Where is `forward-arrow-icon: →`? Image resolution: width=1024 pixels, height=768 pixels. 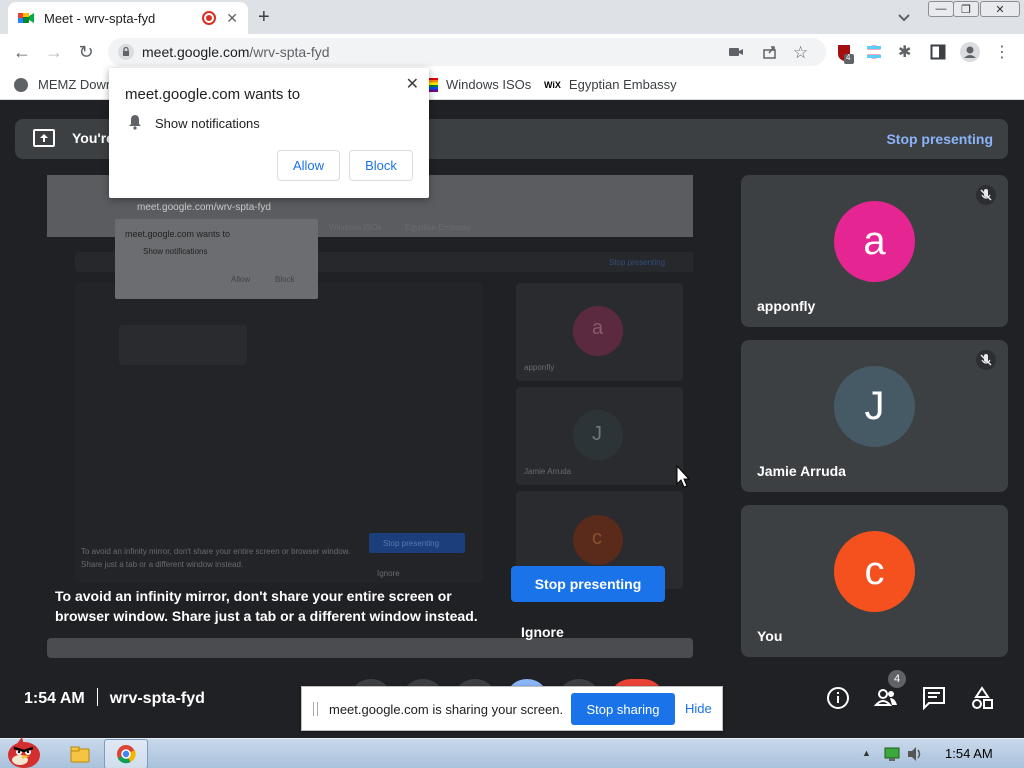
forward-arrow-icon: → is located at coordinates (54, 52).